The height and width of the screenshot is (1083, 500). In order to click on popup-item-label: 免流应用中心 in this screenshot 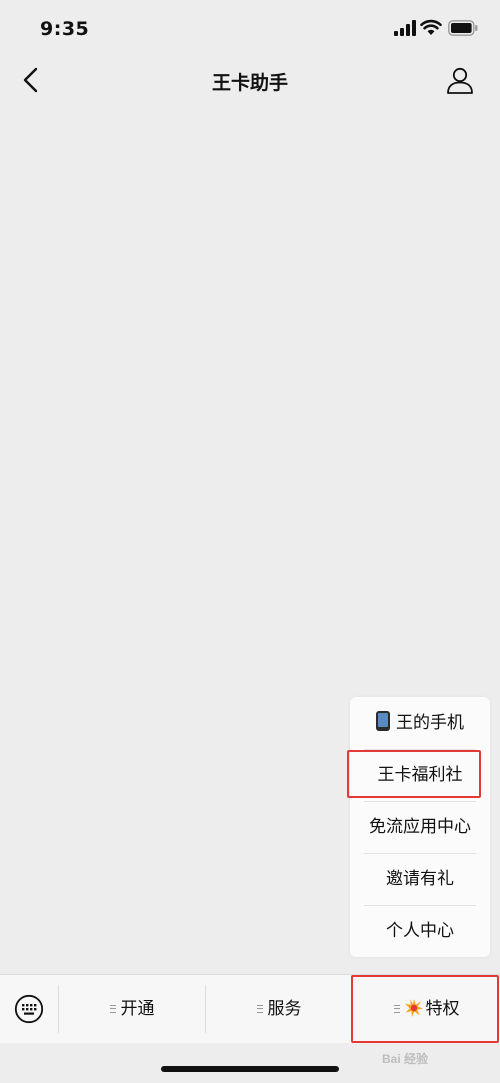, I will do `click(420, 827)`.